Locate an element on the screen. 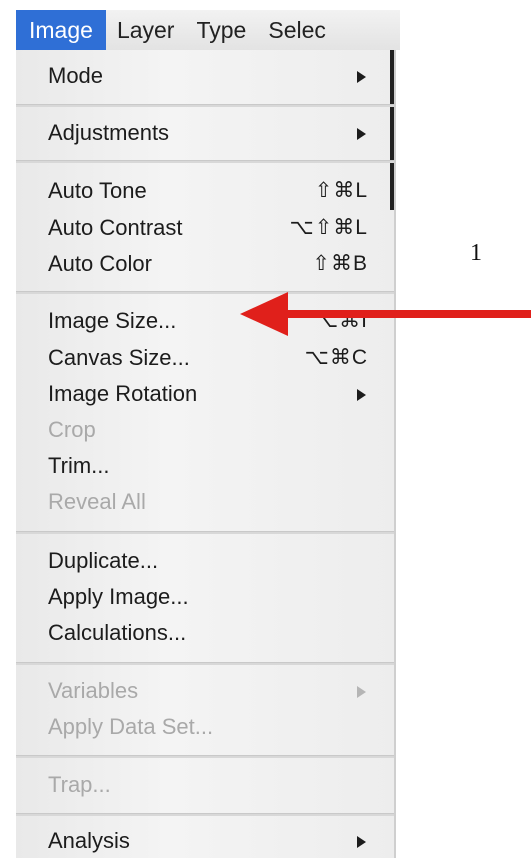 The image size is (531, 858). menubar-image: Image is located at coordinates (61, 30).